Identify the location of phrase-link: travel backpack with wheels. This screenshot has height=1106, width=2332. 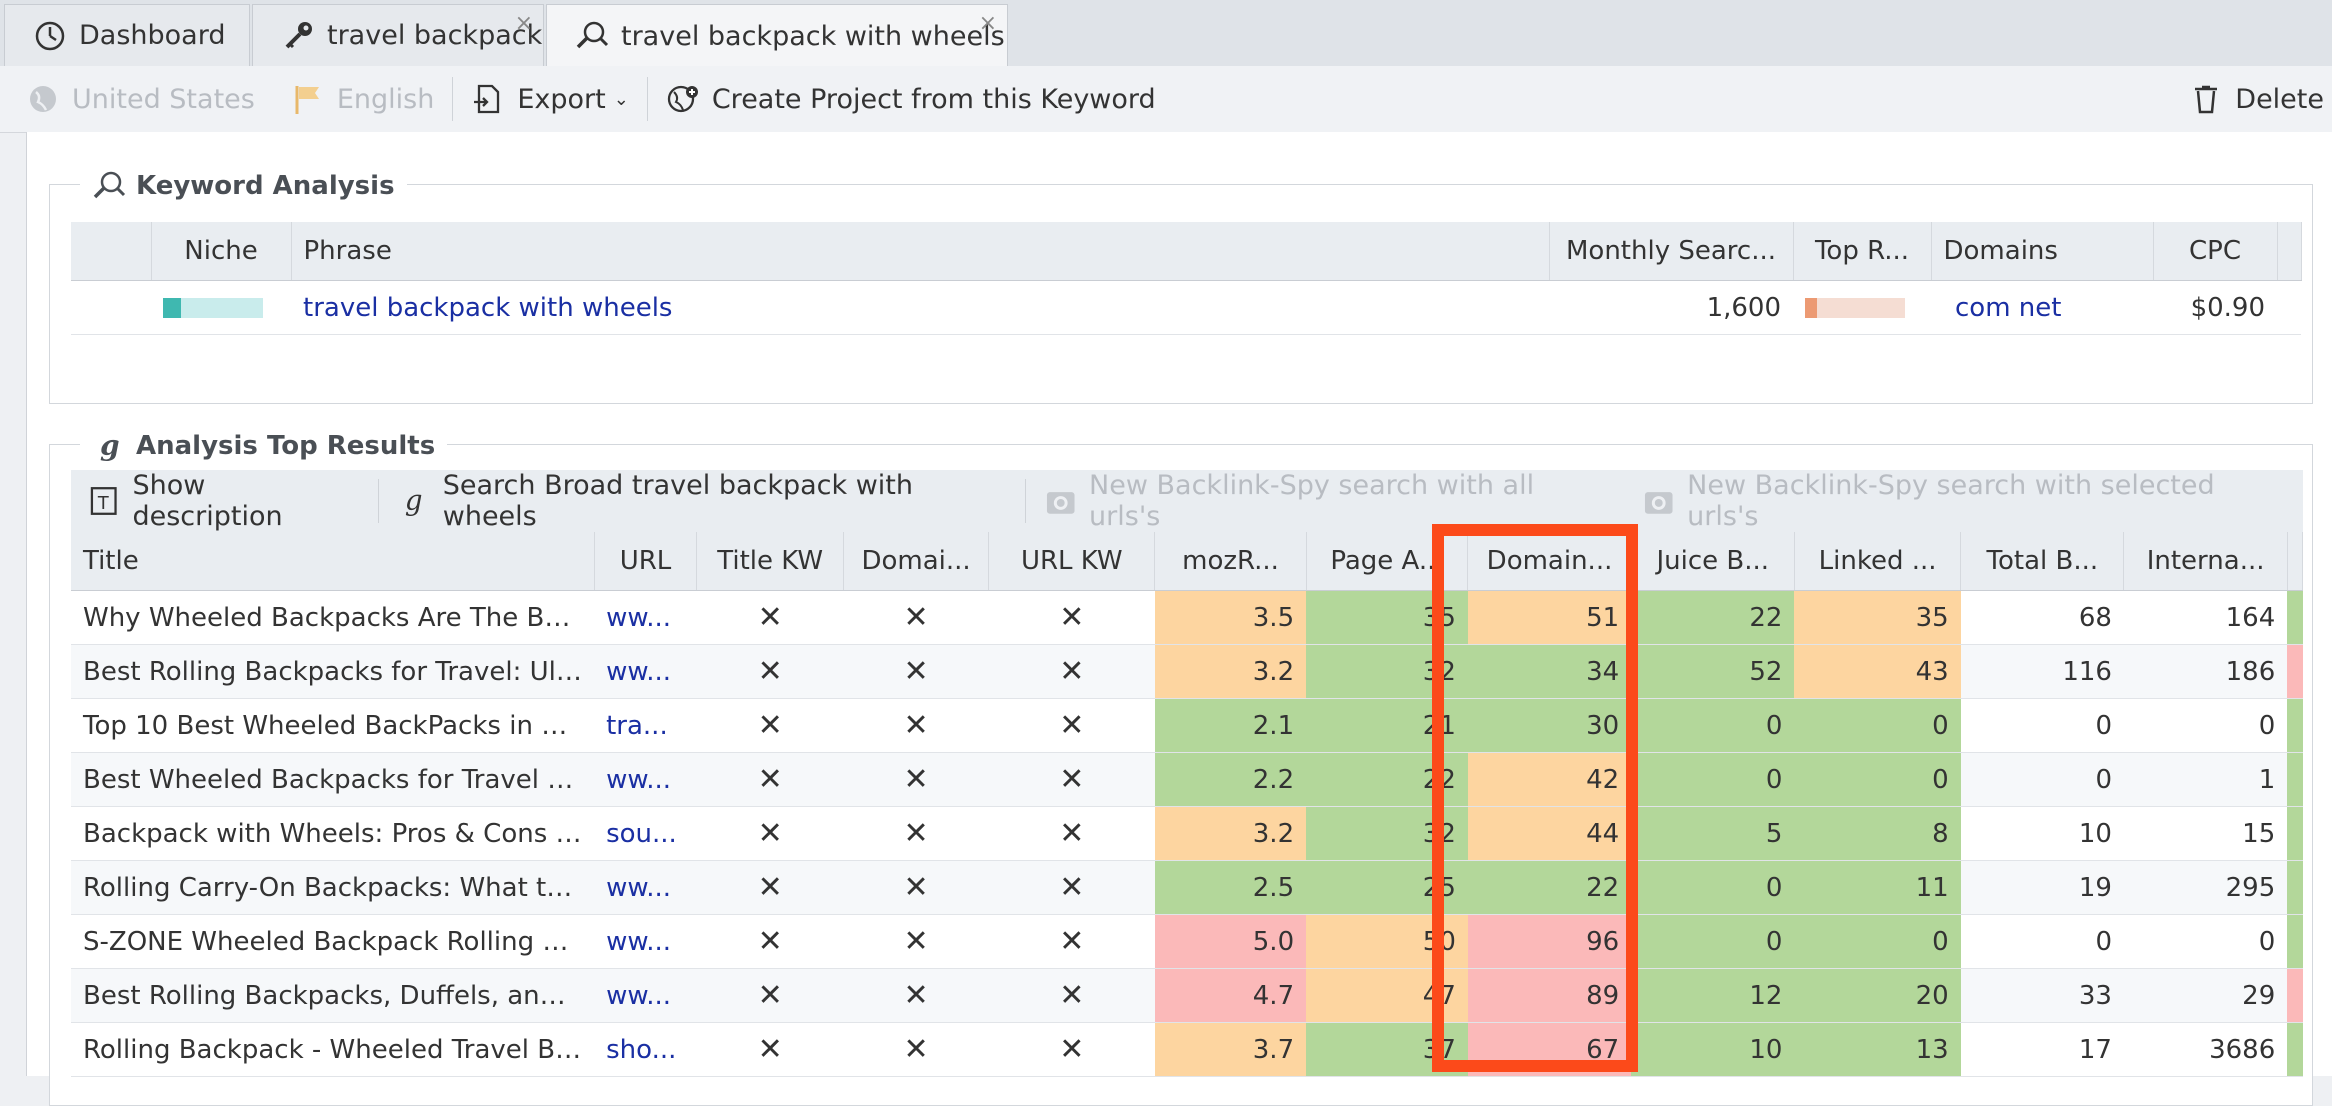
(920, 307).